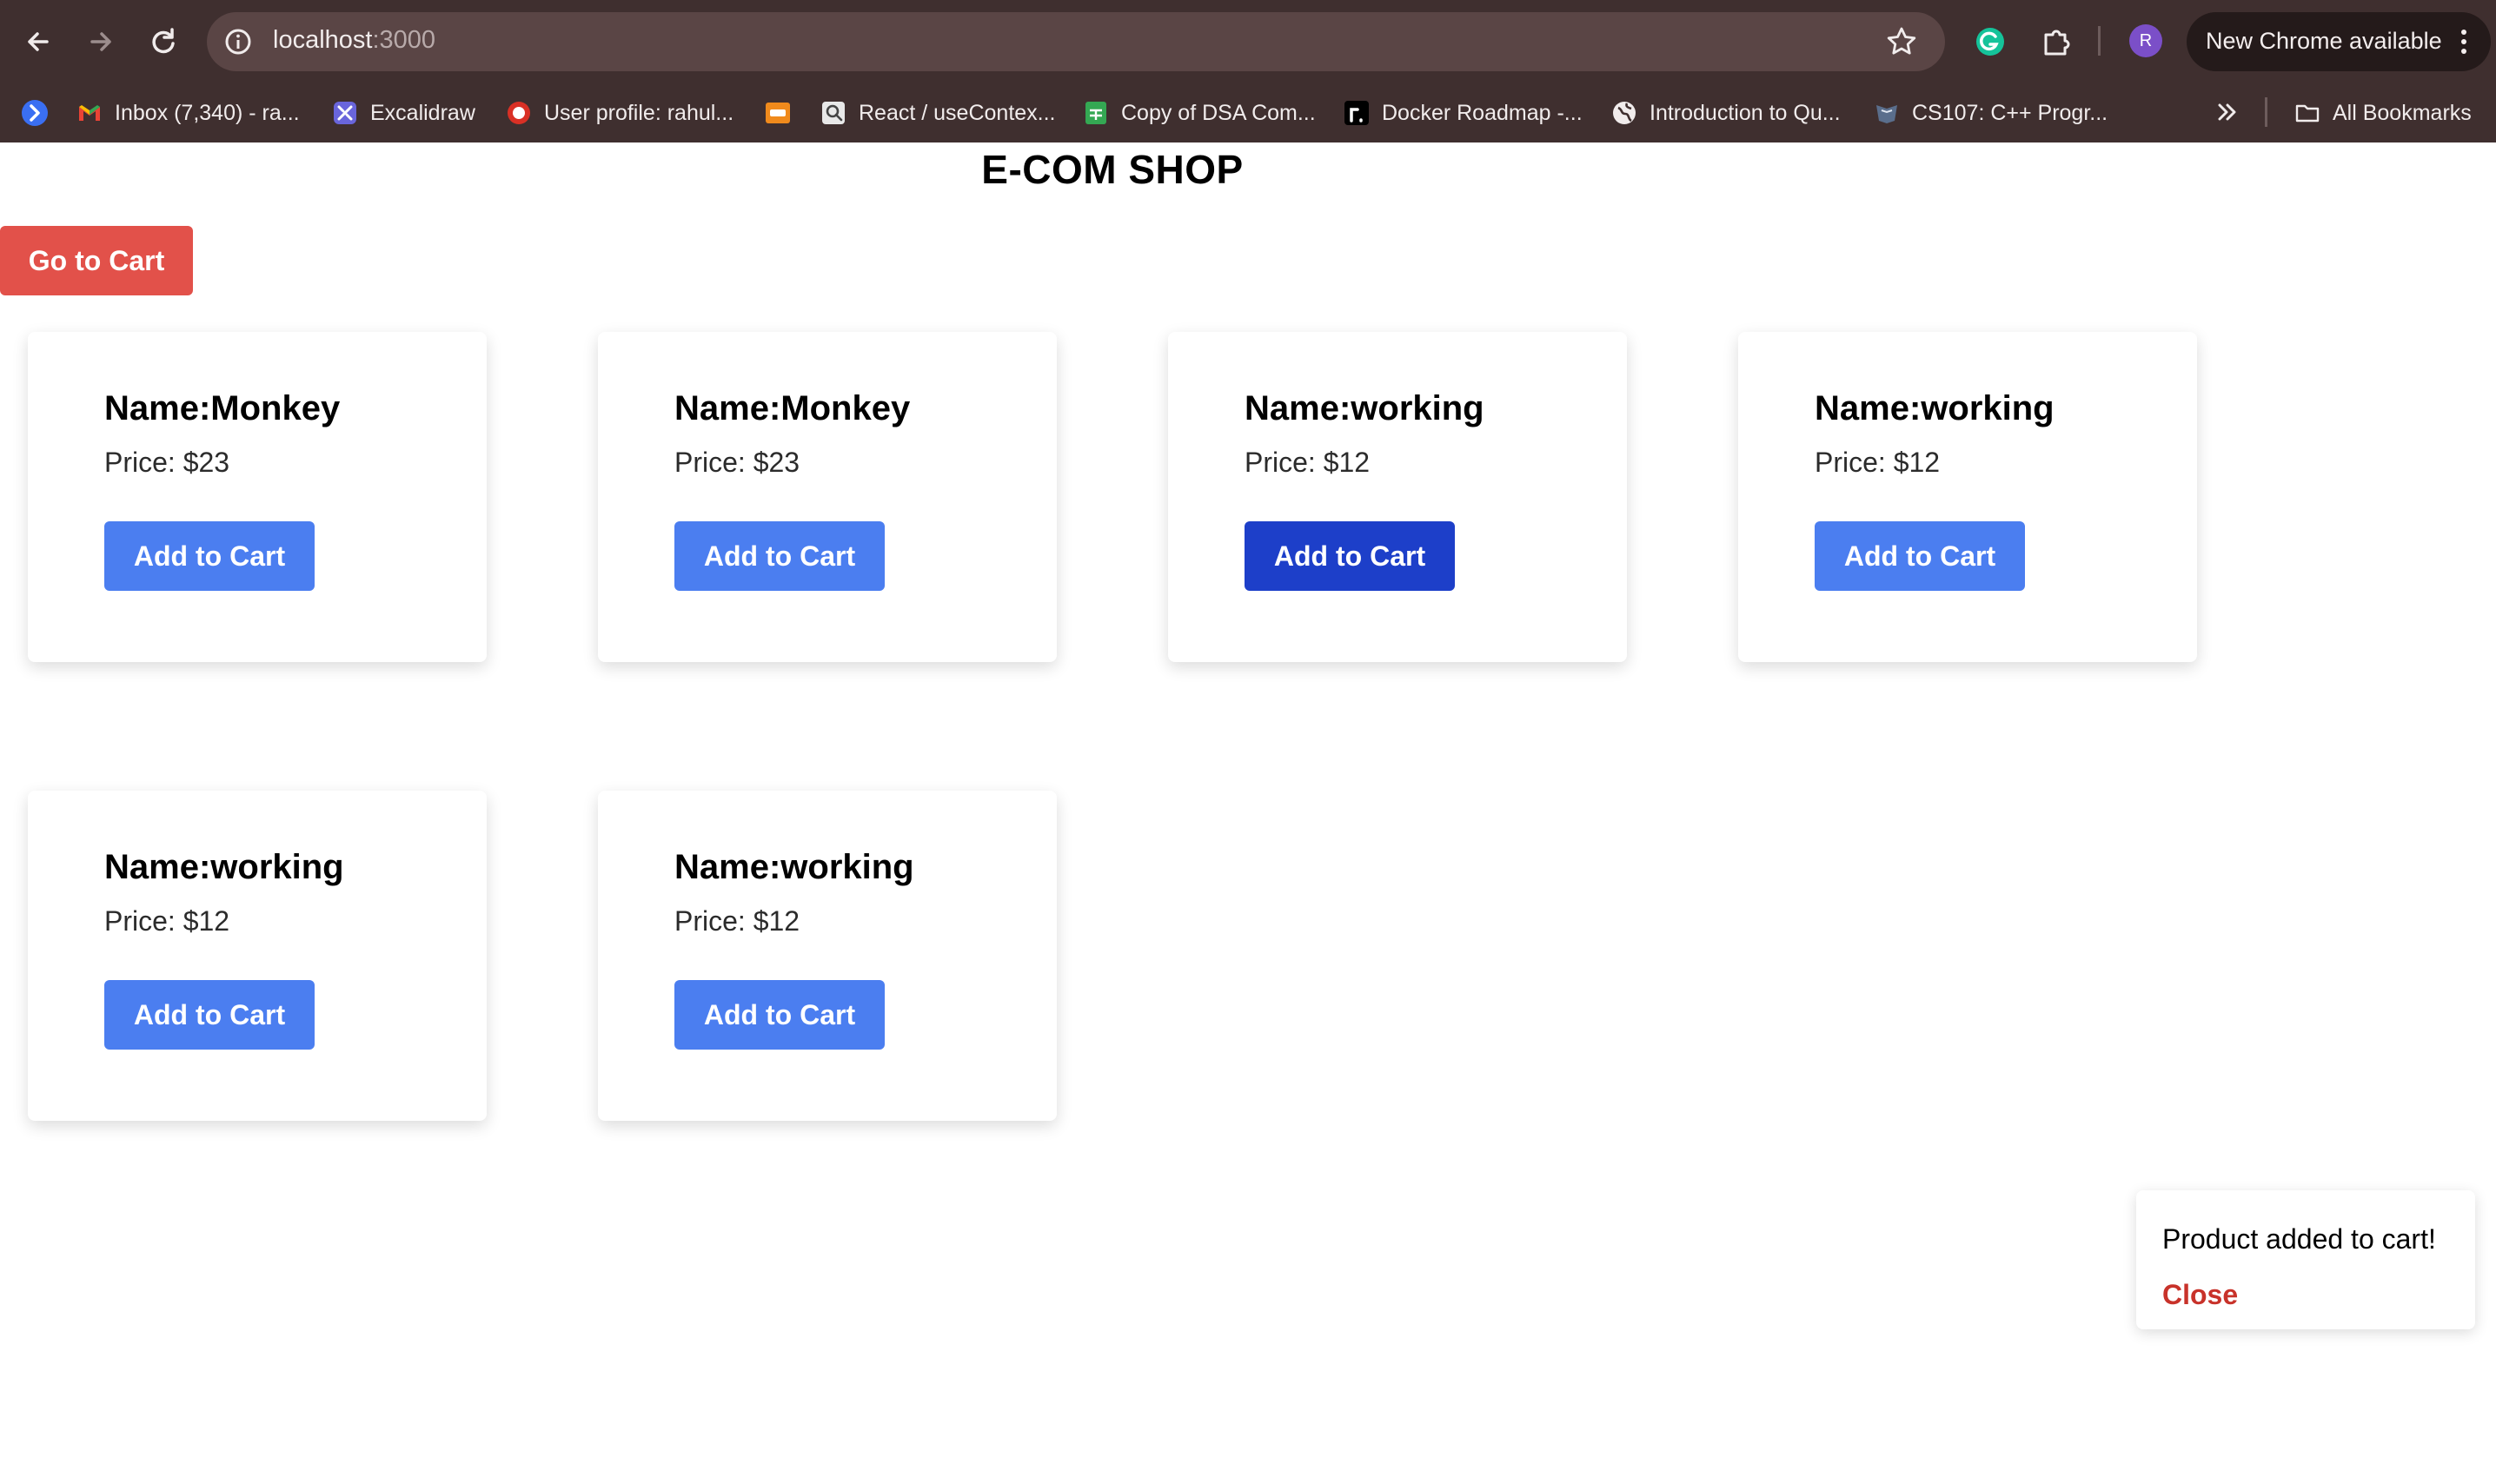 This screenshot has width=2496, height=1484. What do you see at coordinates (2145, 40) in the screenshot?
I see `profile-avatar: R` at bounding box center [2145, 40].